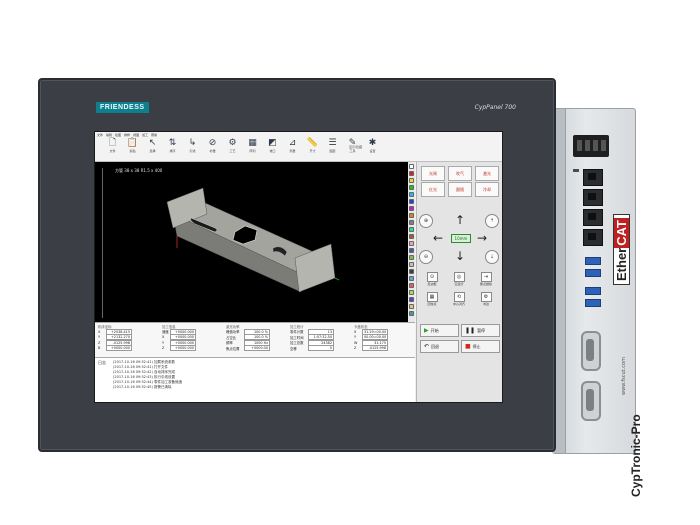 The width and height of the screenshot is (700, 525). I want to click on jog-rotate-left-icon: ⊕, so click(426, 221).